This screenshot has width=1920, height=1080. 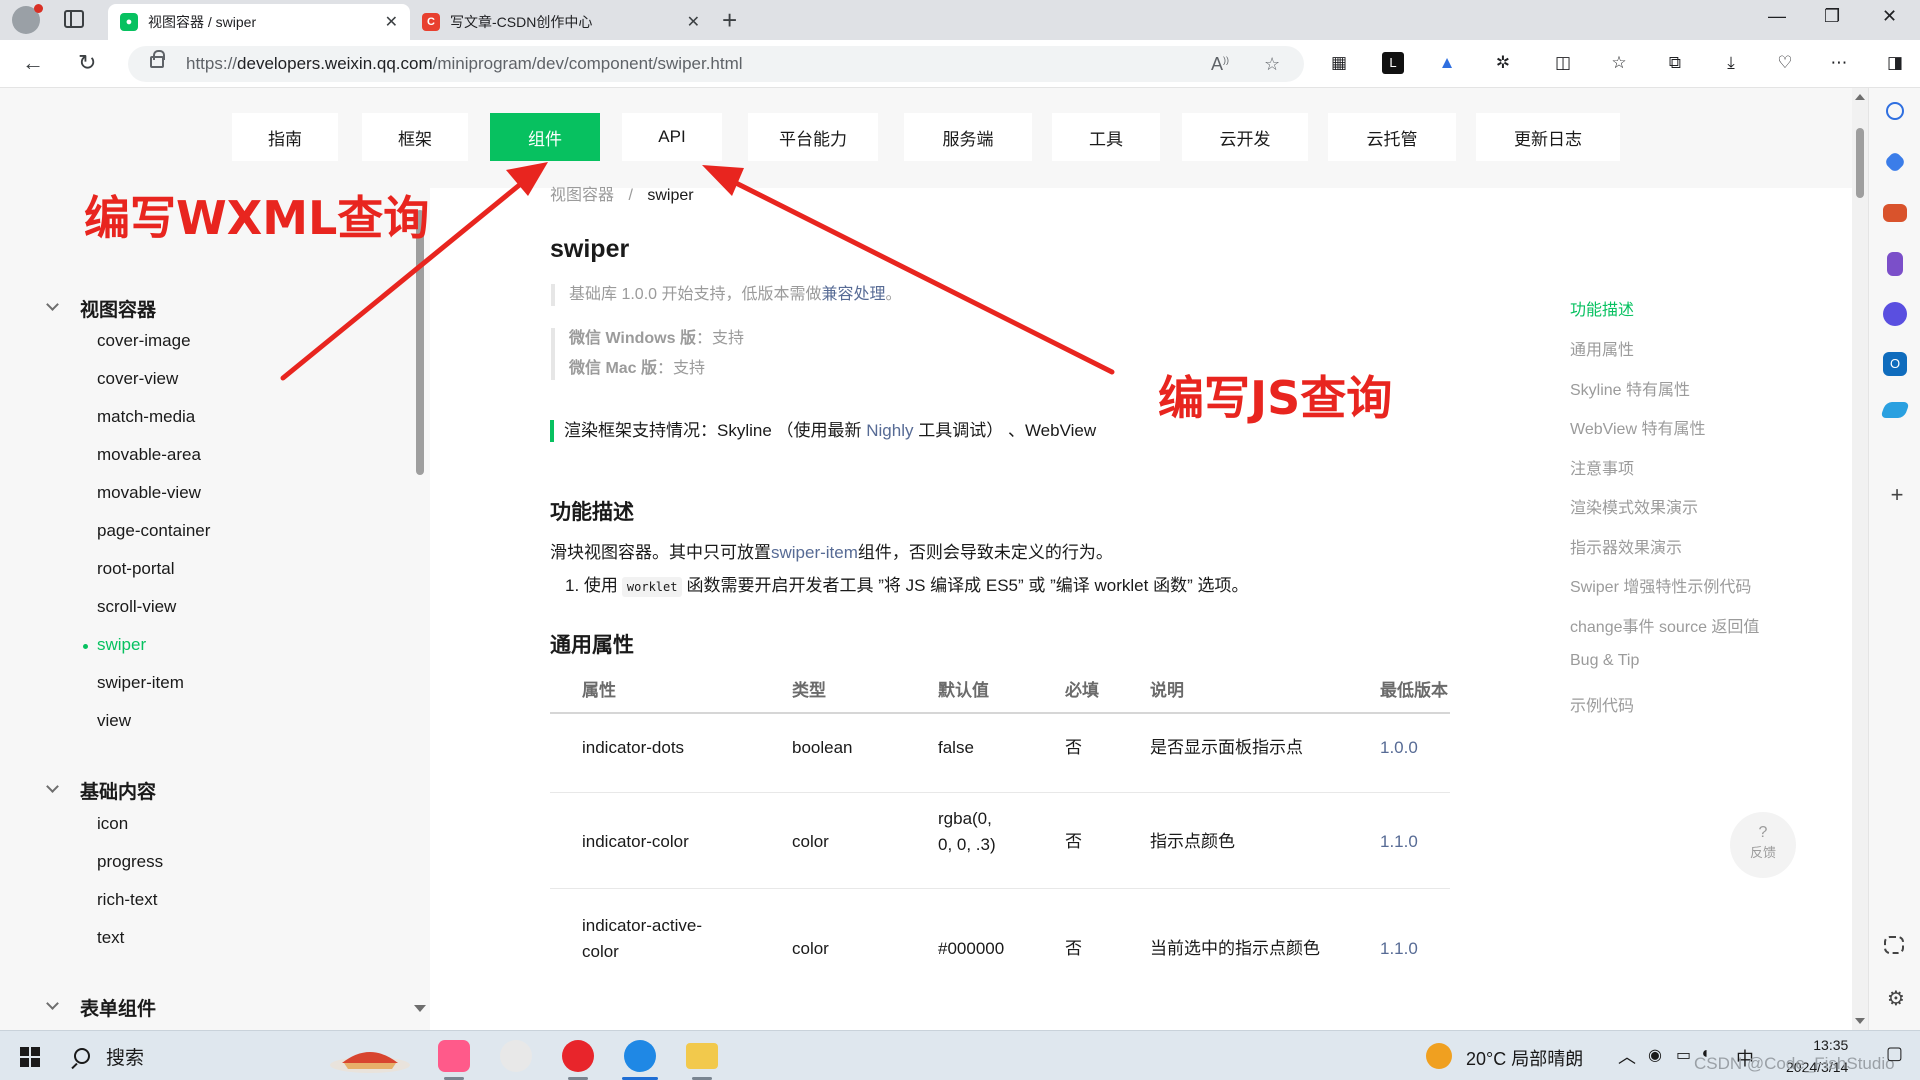 I want to click on sidebar-toggle-icon: ◨, so click(x=1895, y=63).